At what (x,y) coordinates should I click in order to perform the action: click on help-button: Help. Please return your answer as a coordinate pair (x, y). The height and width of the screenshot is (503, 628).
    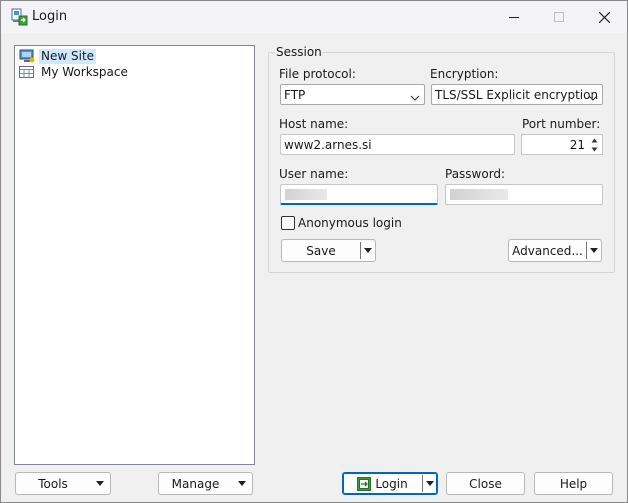
    Looking at the image, I should click on (573, 483).